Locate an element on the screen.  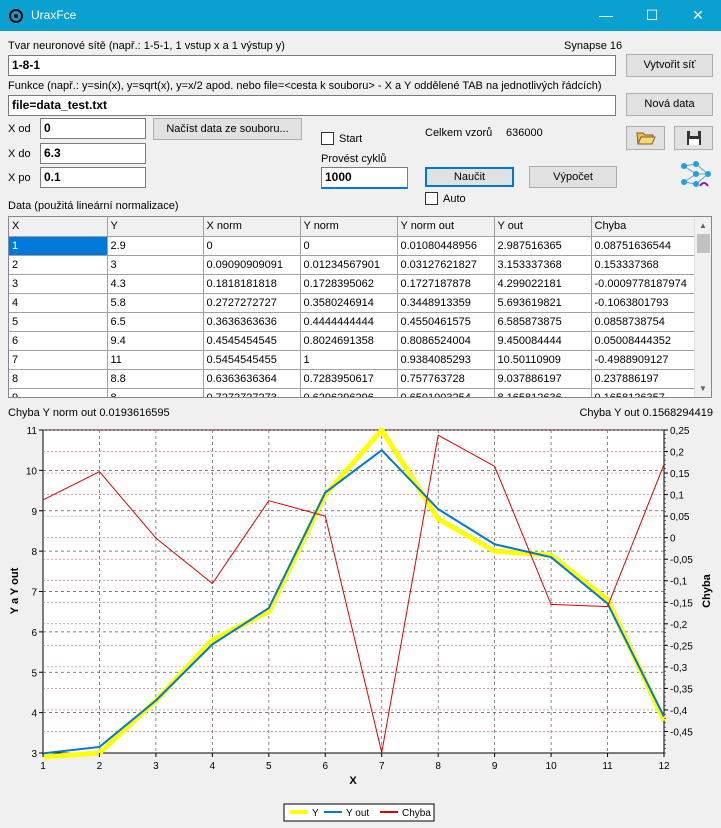
table-cell: 0.237886197 is located at coordinates (643, 379).